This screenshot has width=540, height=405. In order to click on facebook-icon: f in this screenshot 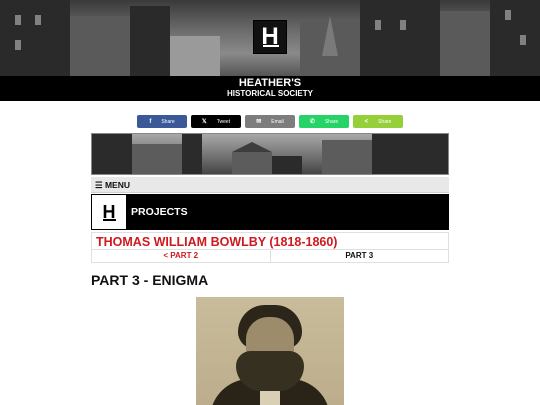, I will do `click(150, 121)`.